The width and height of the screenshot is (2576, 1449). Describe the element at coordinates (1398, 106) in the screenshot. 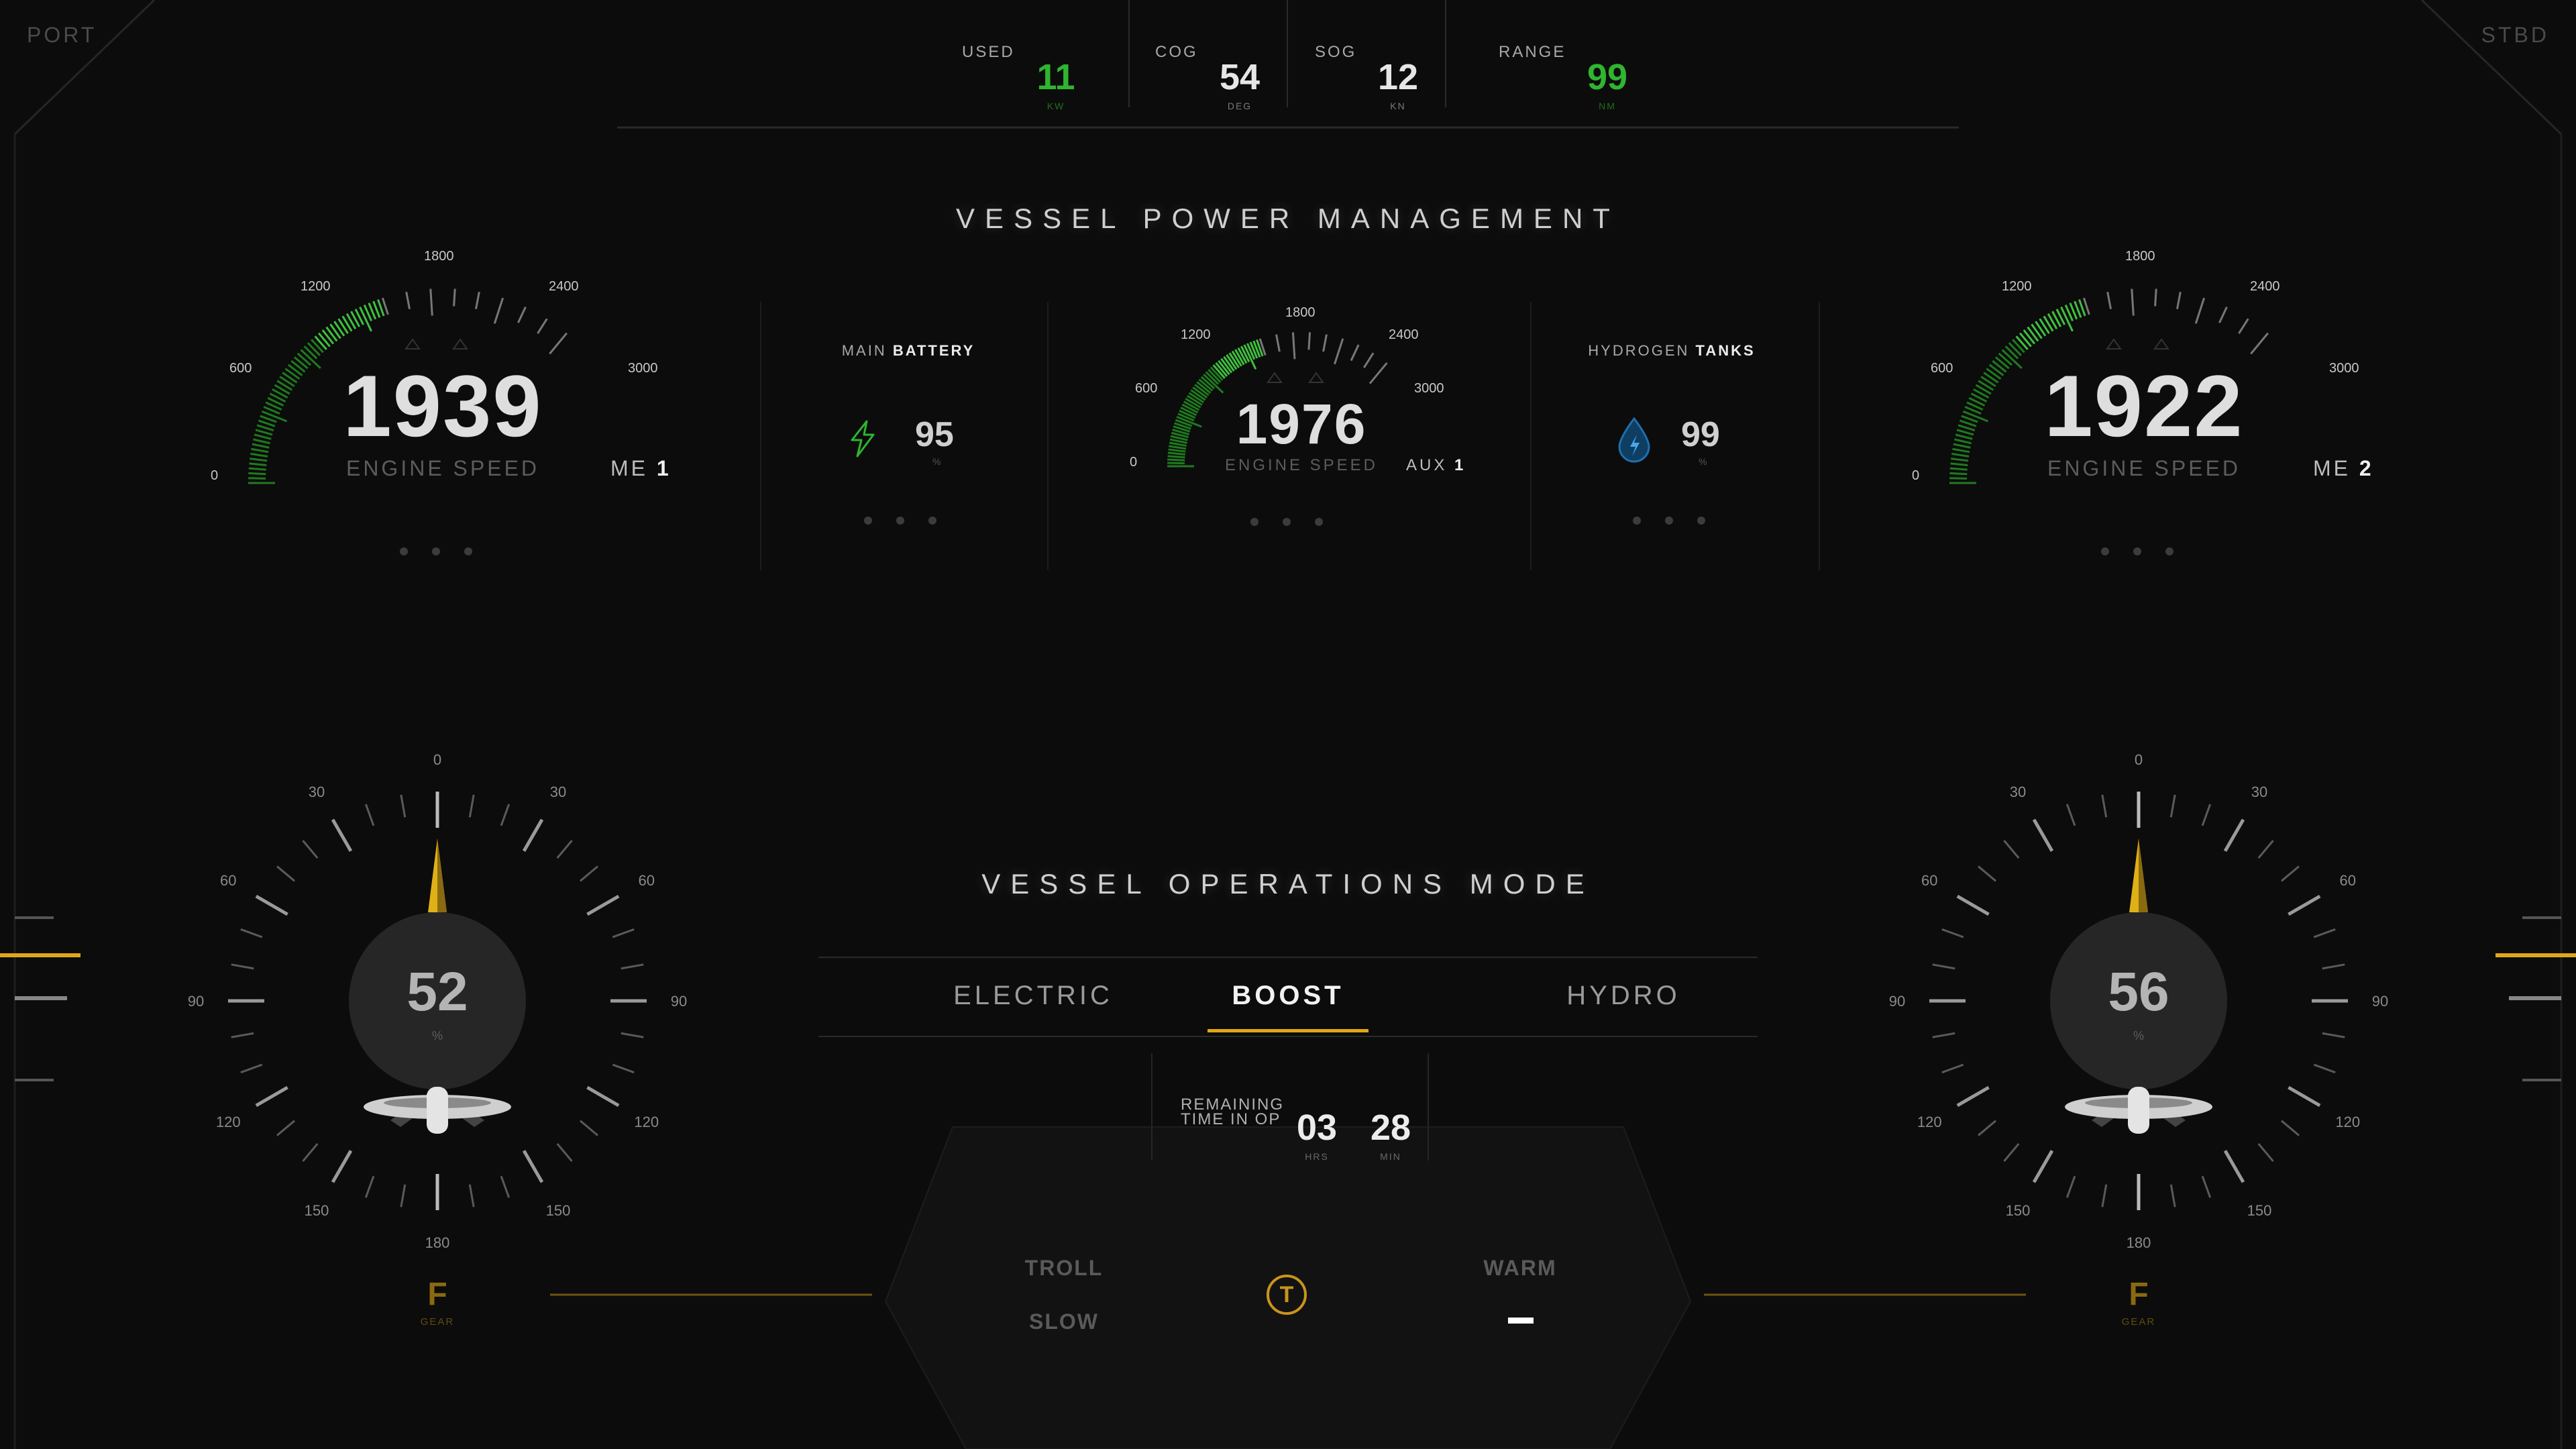

I see `stat-unit-sog: KN` at that location.